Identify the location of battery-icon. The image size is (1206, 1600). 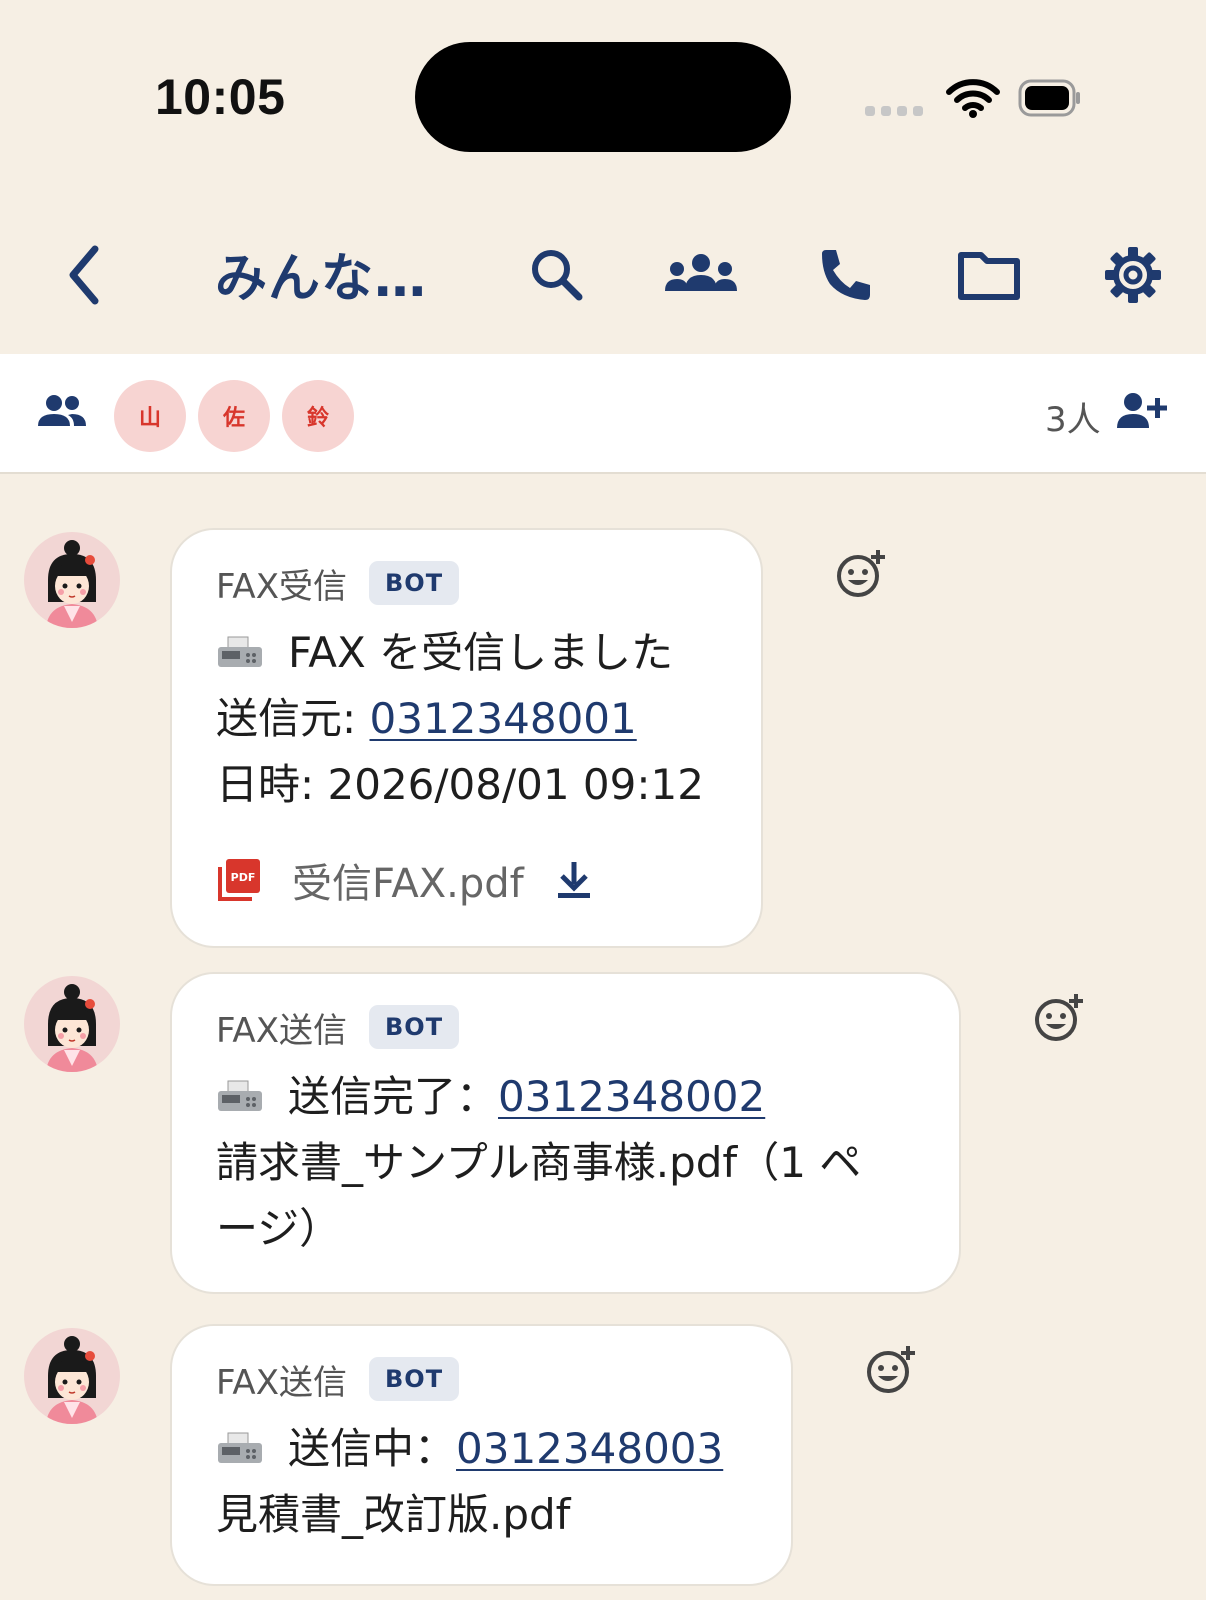
(1049, 98).